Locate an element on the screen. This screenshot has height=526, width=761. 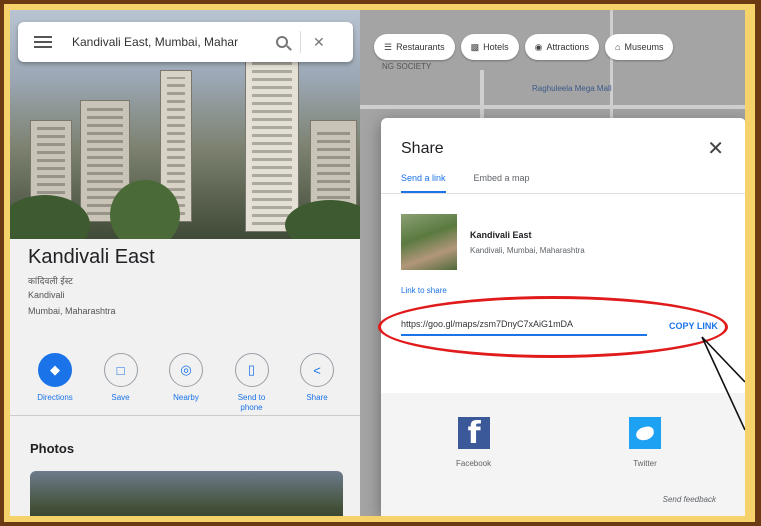
photo-thumbnail is located at coordinates (186, 493).